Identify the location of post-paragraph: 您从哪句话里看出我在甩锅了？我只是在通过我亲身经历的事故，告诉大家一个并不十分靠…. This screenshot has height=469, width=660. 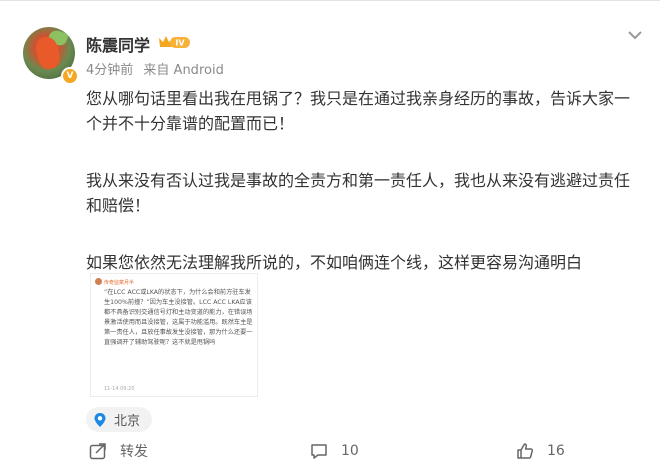
(358, 111).